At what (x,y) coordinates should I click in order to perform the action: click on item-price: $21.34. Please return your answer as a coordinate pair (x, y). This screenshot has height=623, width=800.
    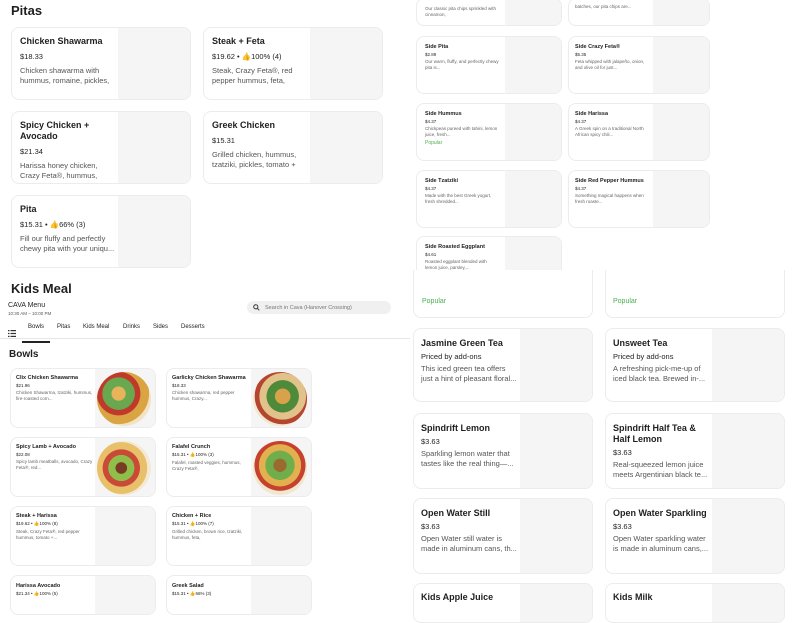
    Looking at the image, I should click on (31, 151).